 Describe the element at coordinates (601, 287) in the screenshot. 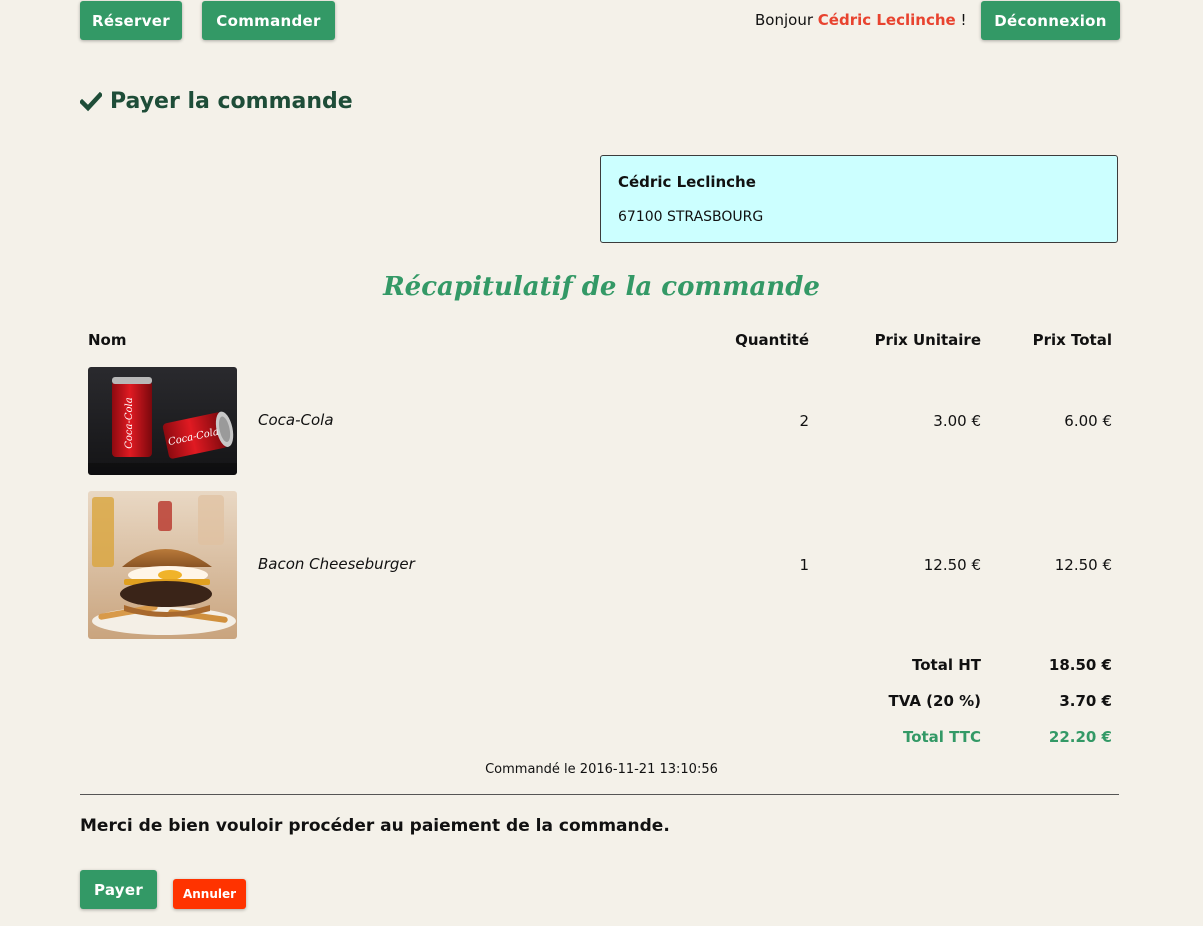

I see `recap-title: Récapitulatif de la commande` at that location.